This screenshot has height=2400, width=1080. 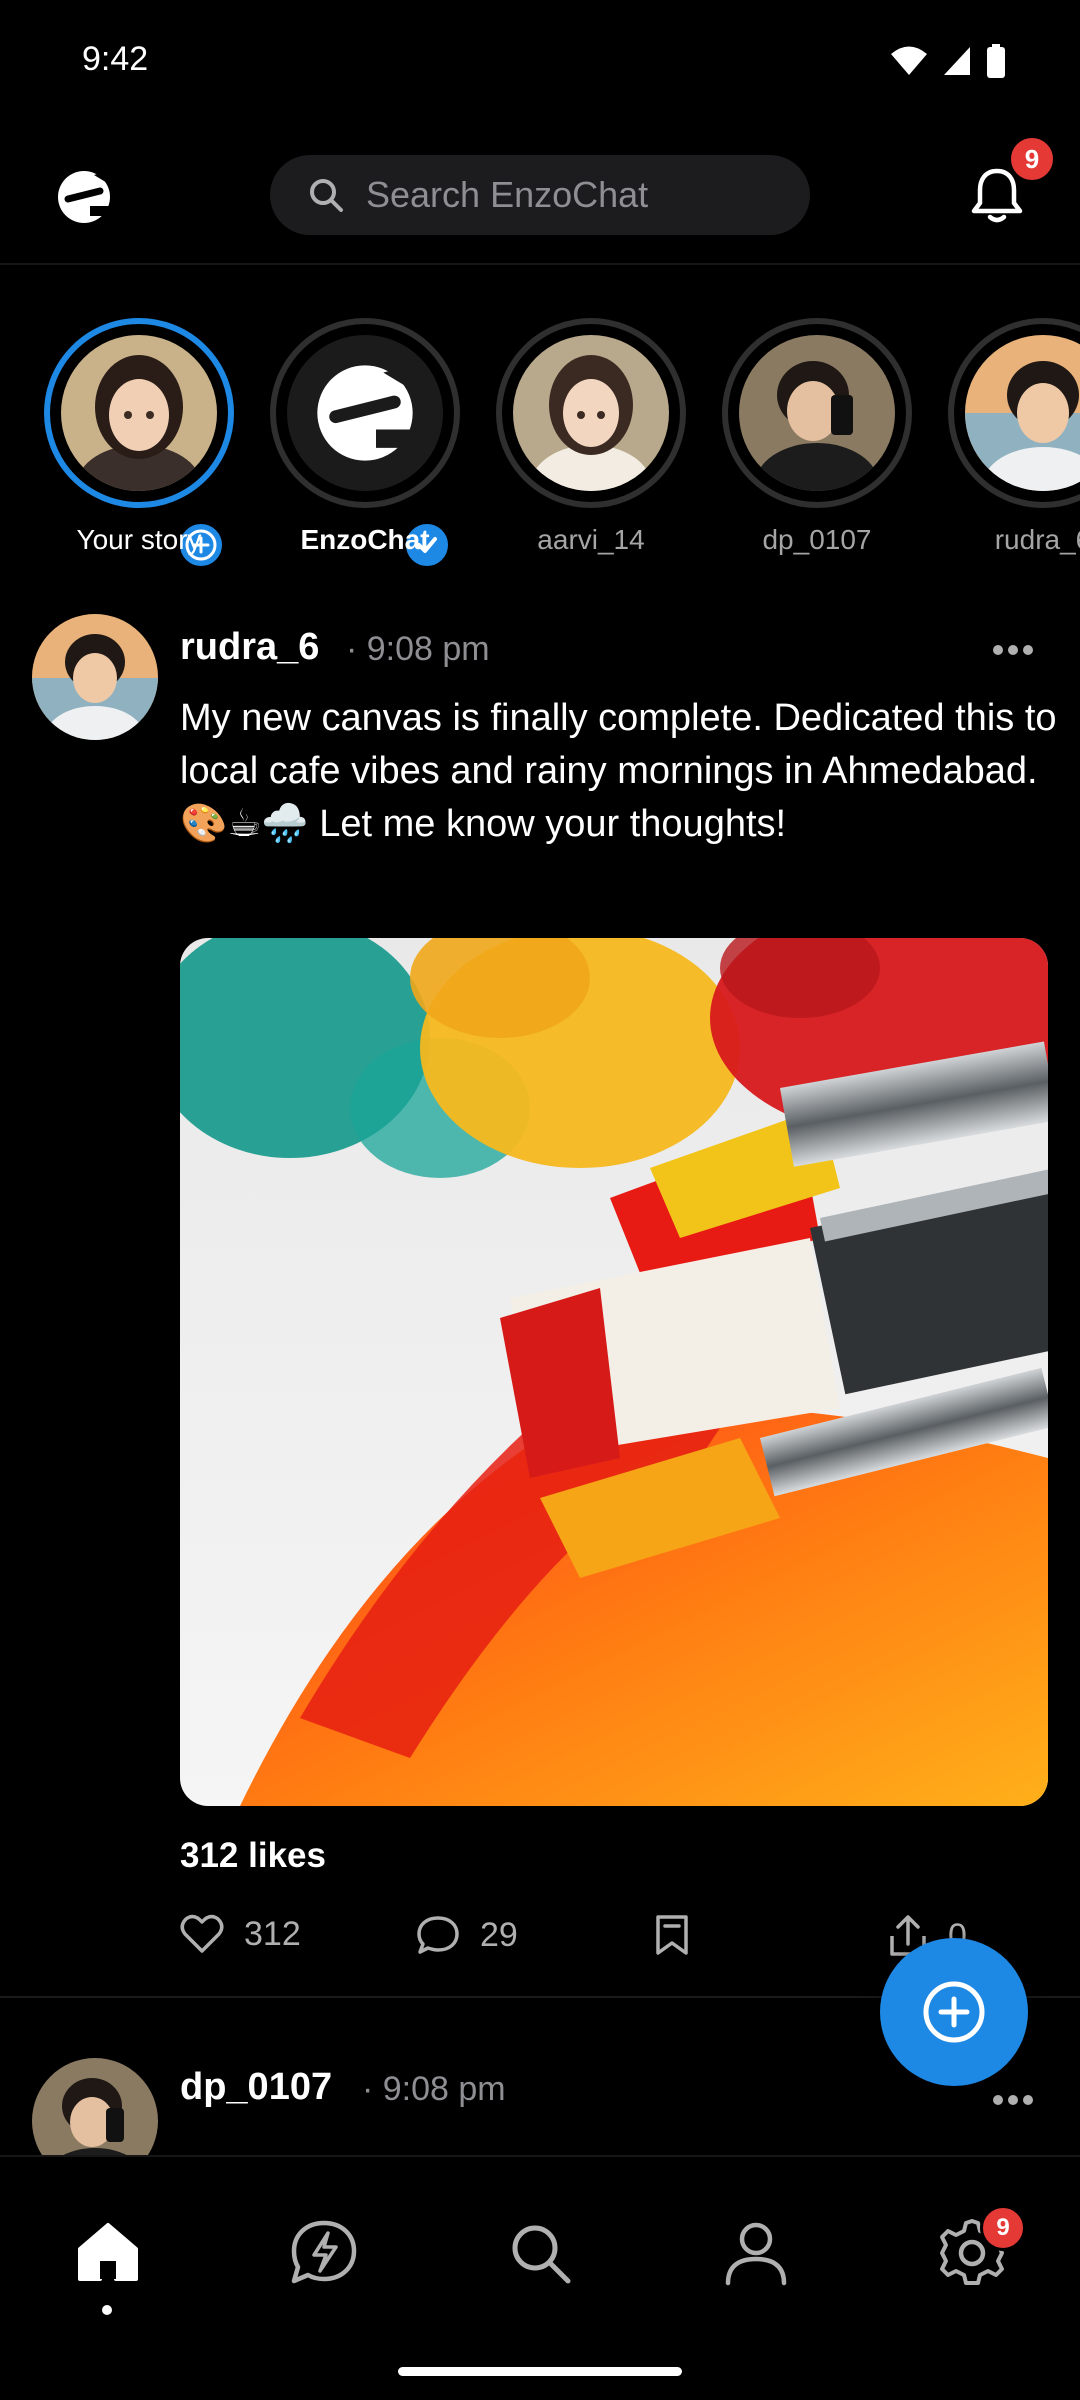 I want to click on create-post-button, so click(x=954, y=2012).